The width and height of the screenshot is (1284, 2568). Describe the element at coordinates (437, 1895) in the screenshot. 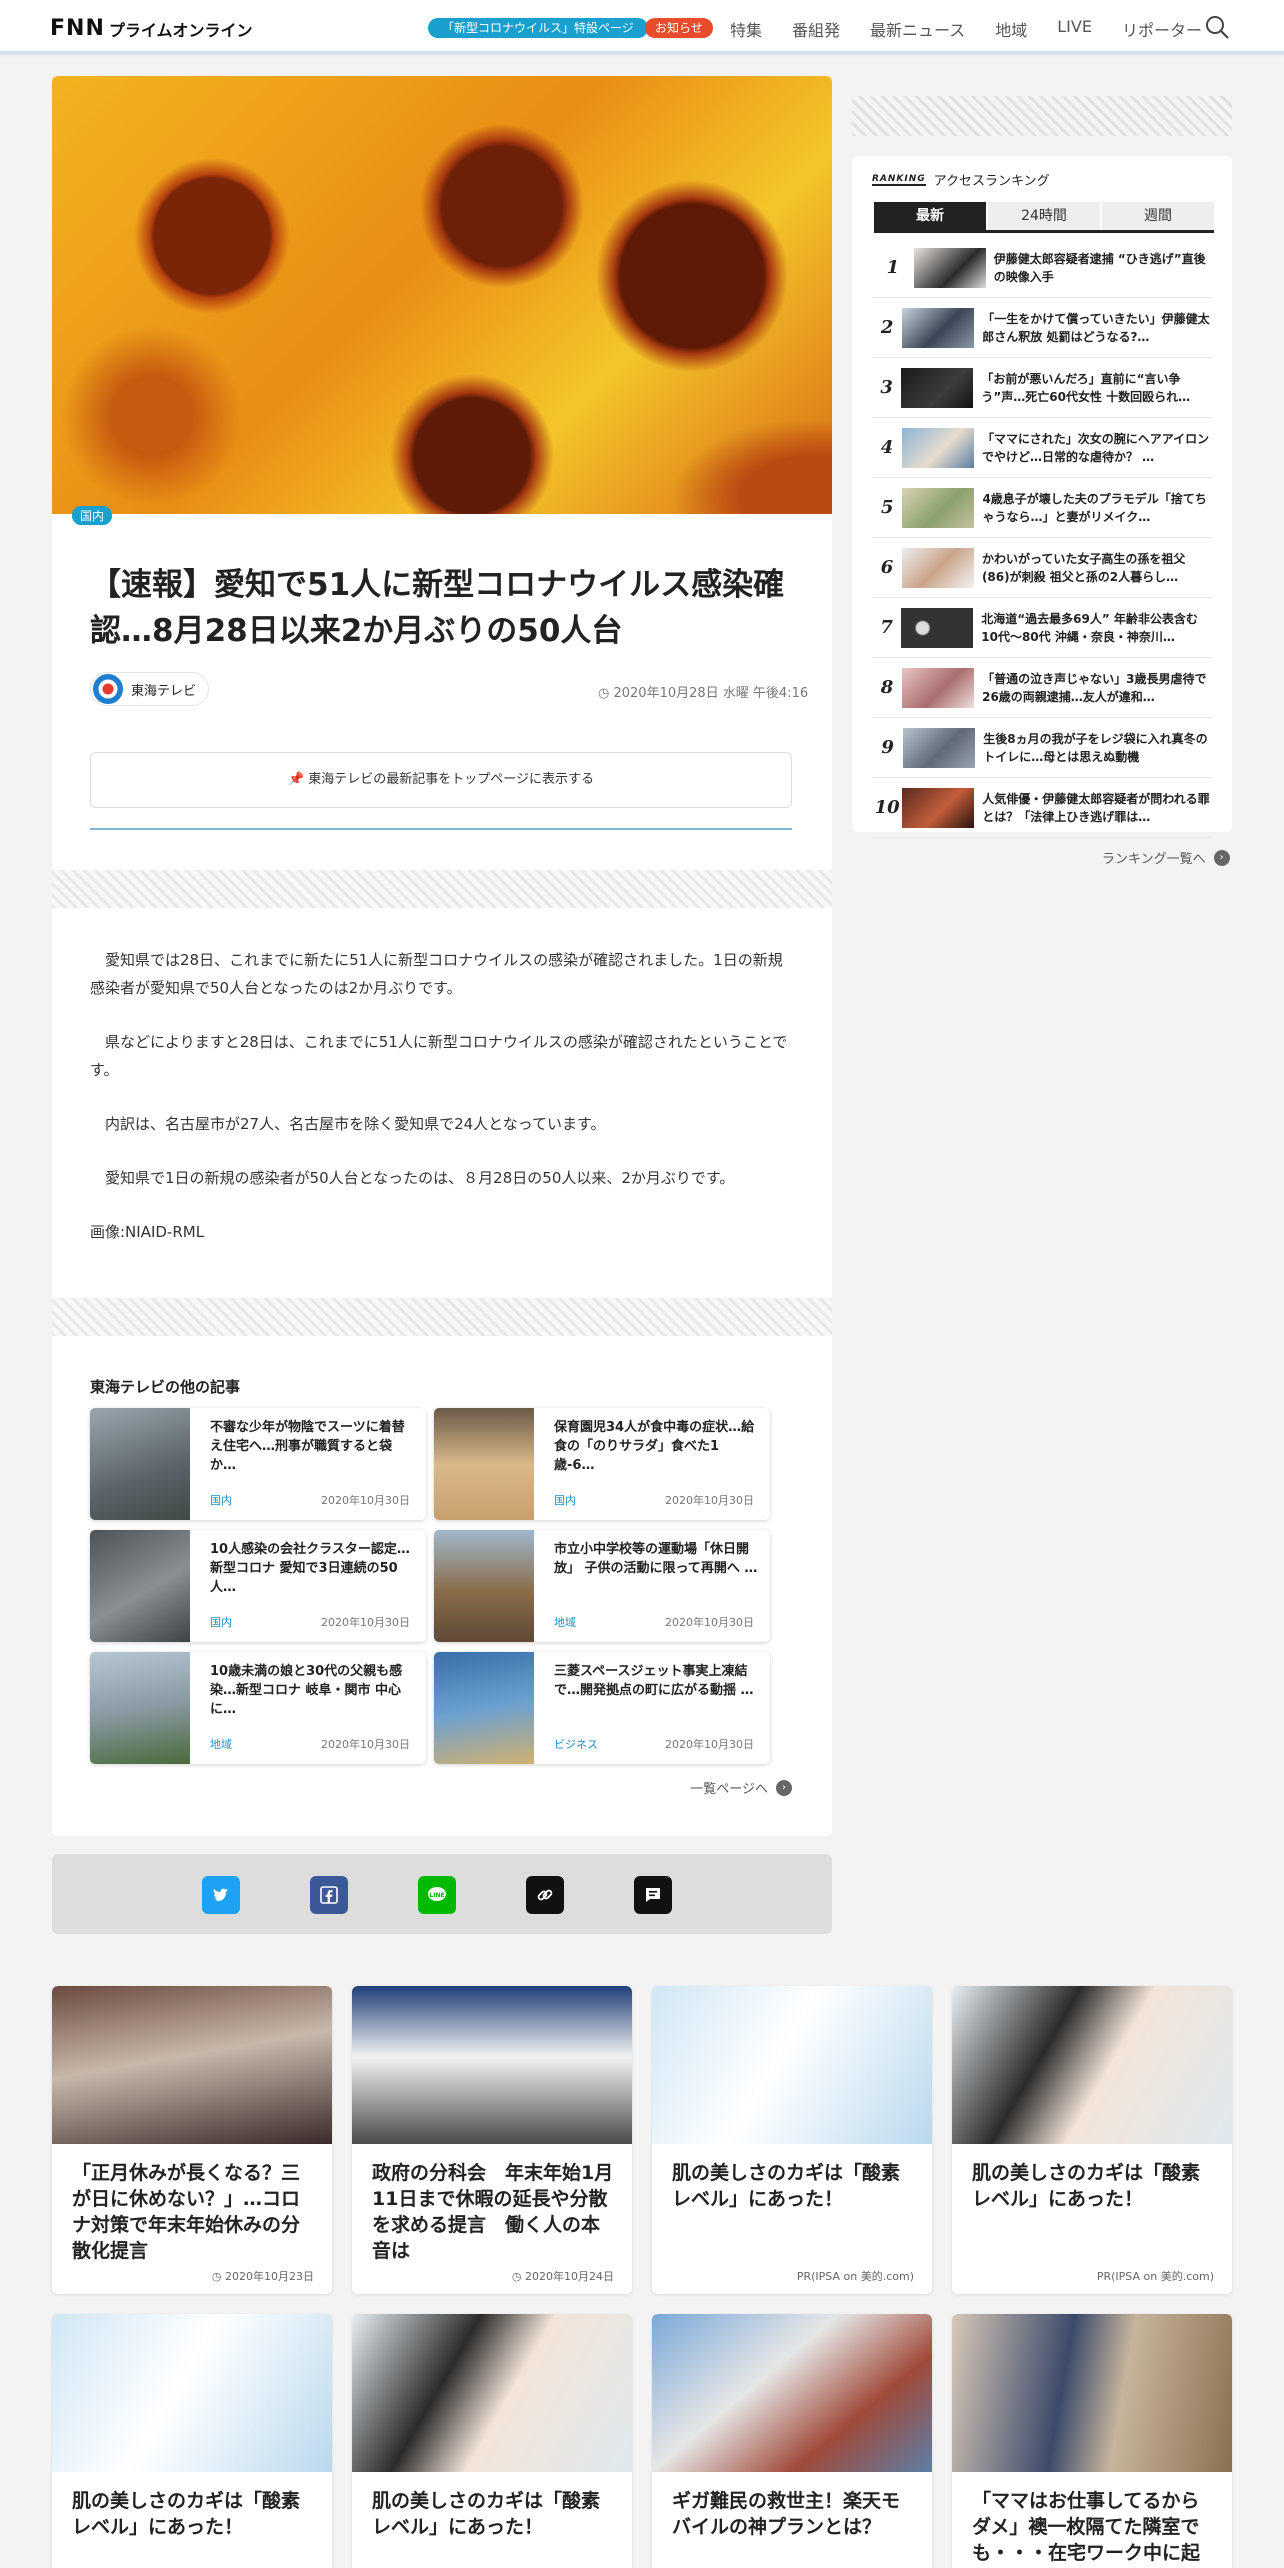

I see `line-share-button: LINE` at that location.